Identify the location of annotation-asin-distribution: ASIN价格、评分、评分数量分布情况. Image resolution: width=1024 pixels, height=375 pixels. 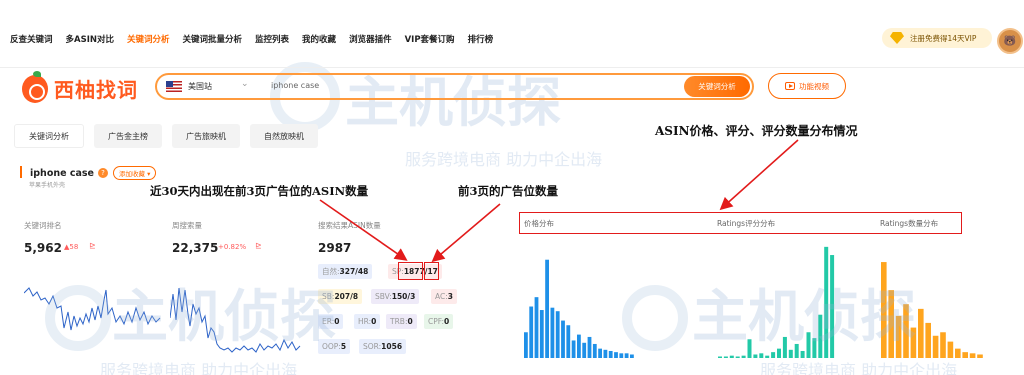
(756, 131).